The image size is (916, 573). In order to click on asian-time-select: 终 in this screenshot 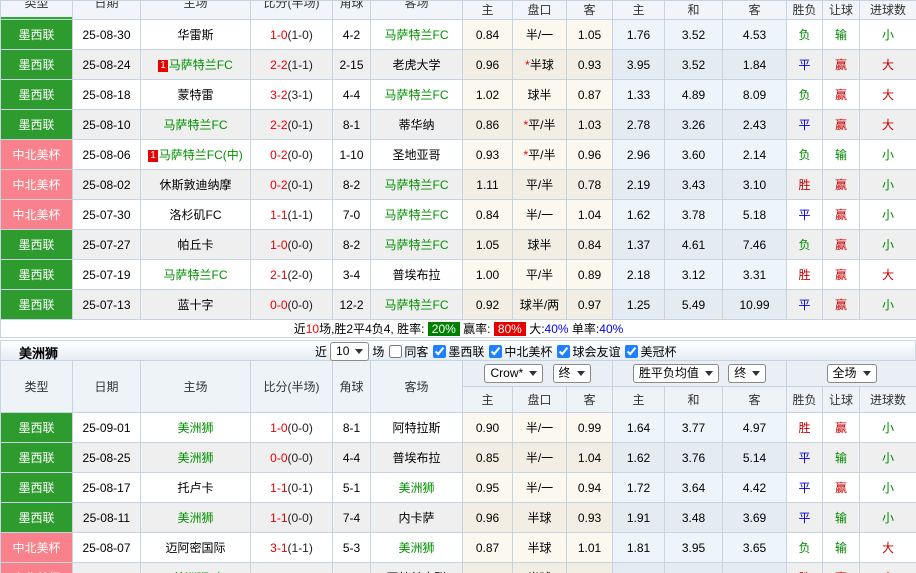, I will do `click(571, 373)`.